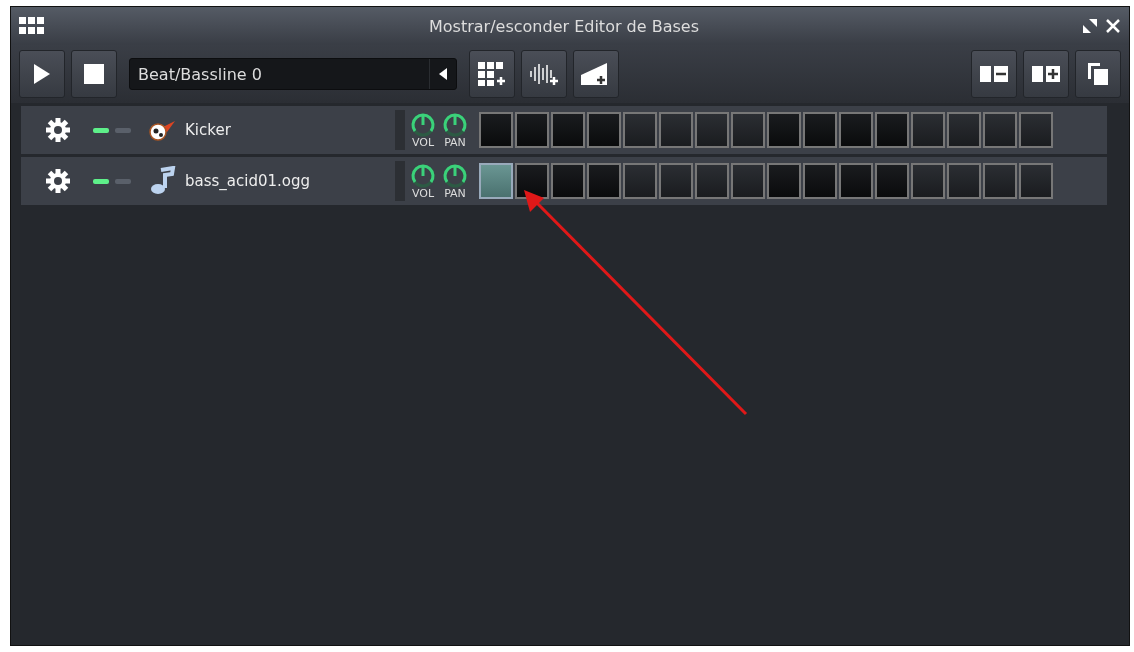 The image size is (1134, 652). I want to click on copy-icon, so click(1098, 74).